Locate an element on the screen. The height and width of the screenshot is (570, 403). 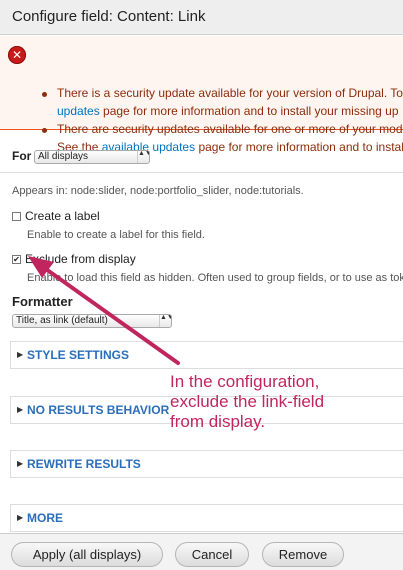
annotation-line: exclude the link-field is located at coordinates (247, 401).